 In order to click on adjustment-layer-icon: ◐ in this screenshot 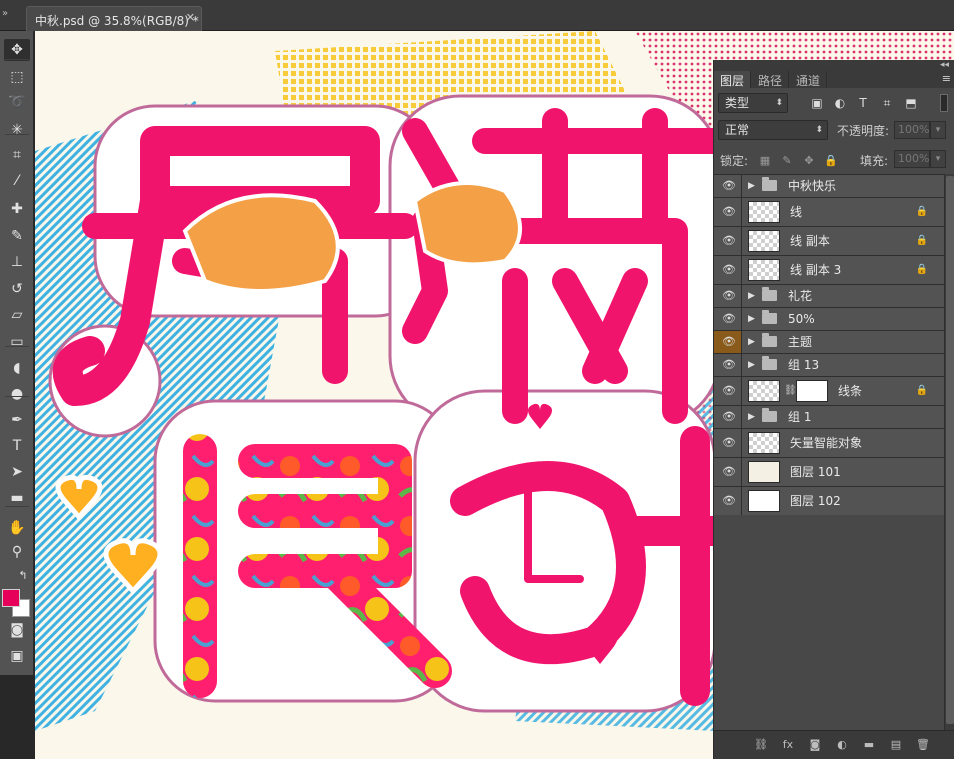, I will do `click(842, 745)`.